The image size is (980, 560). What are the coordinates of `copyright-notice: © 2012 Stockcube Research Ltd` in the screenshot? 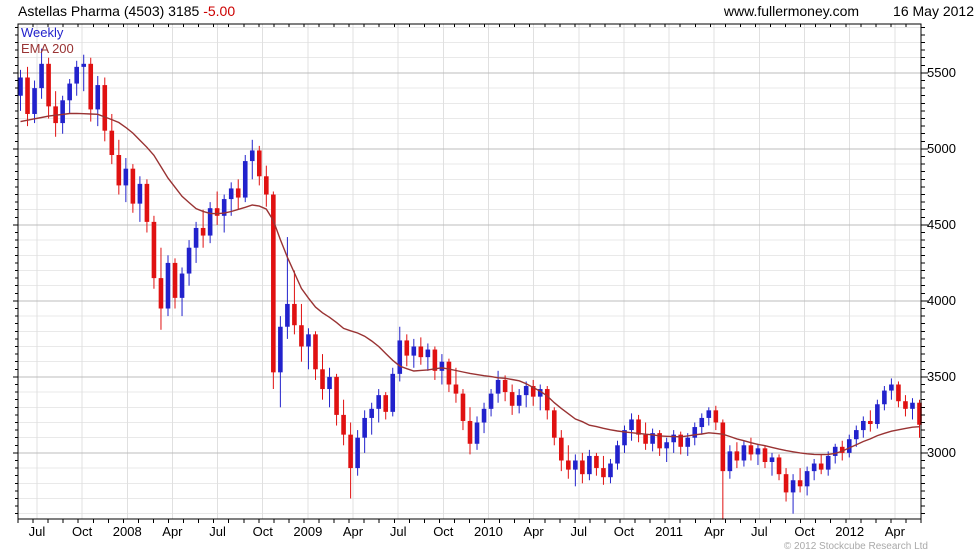 It's located at (855, 546).